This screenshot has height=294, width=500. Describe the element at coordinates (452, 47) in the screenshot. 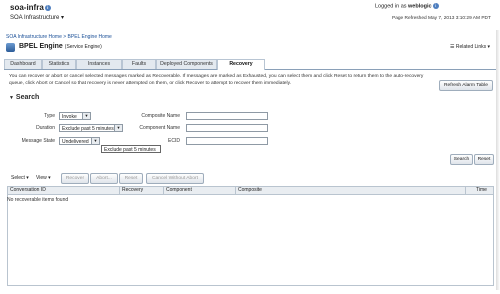

I see `related-links-icon: ☰` at that location.